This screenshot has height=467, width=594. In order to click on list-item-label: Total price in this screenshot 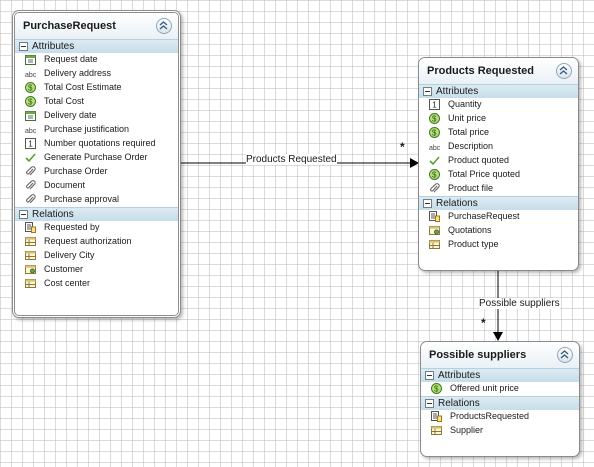, I will do `click(469, 132)`.